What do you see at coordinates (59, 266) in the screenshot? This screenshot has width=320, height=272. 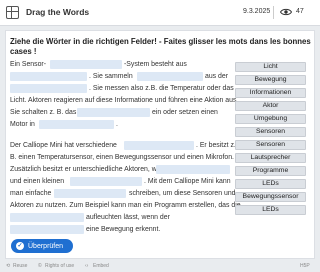 I see `rights-link: Rights of use` at bounding box center [59, 266].